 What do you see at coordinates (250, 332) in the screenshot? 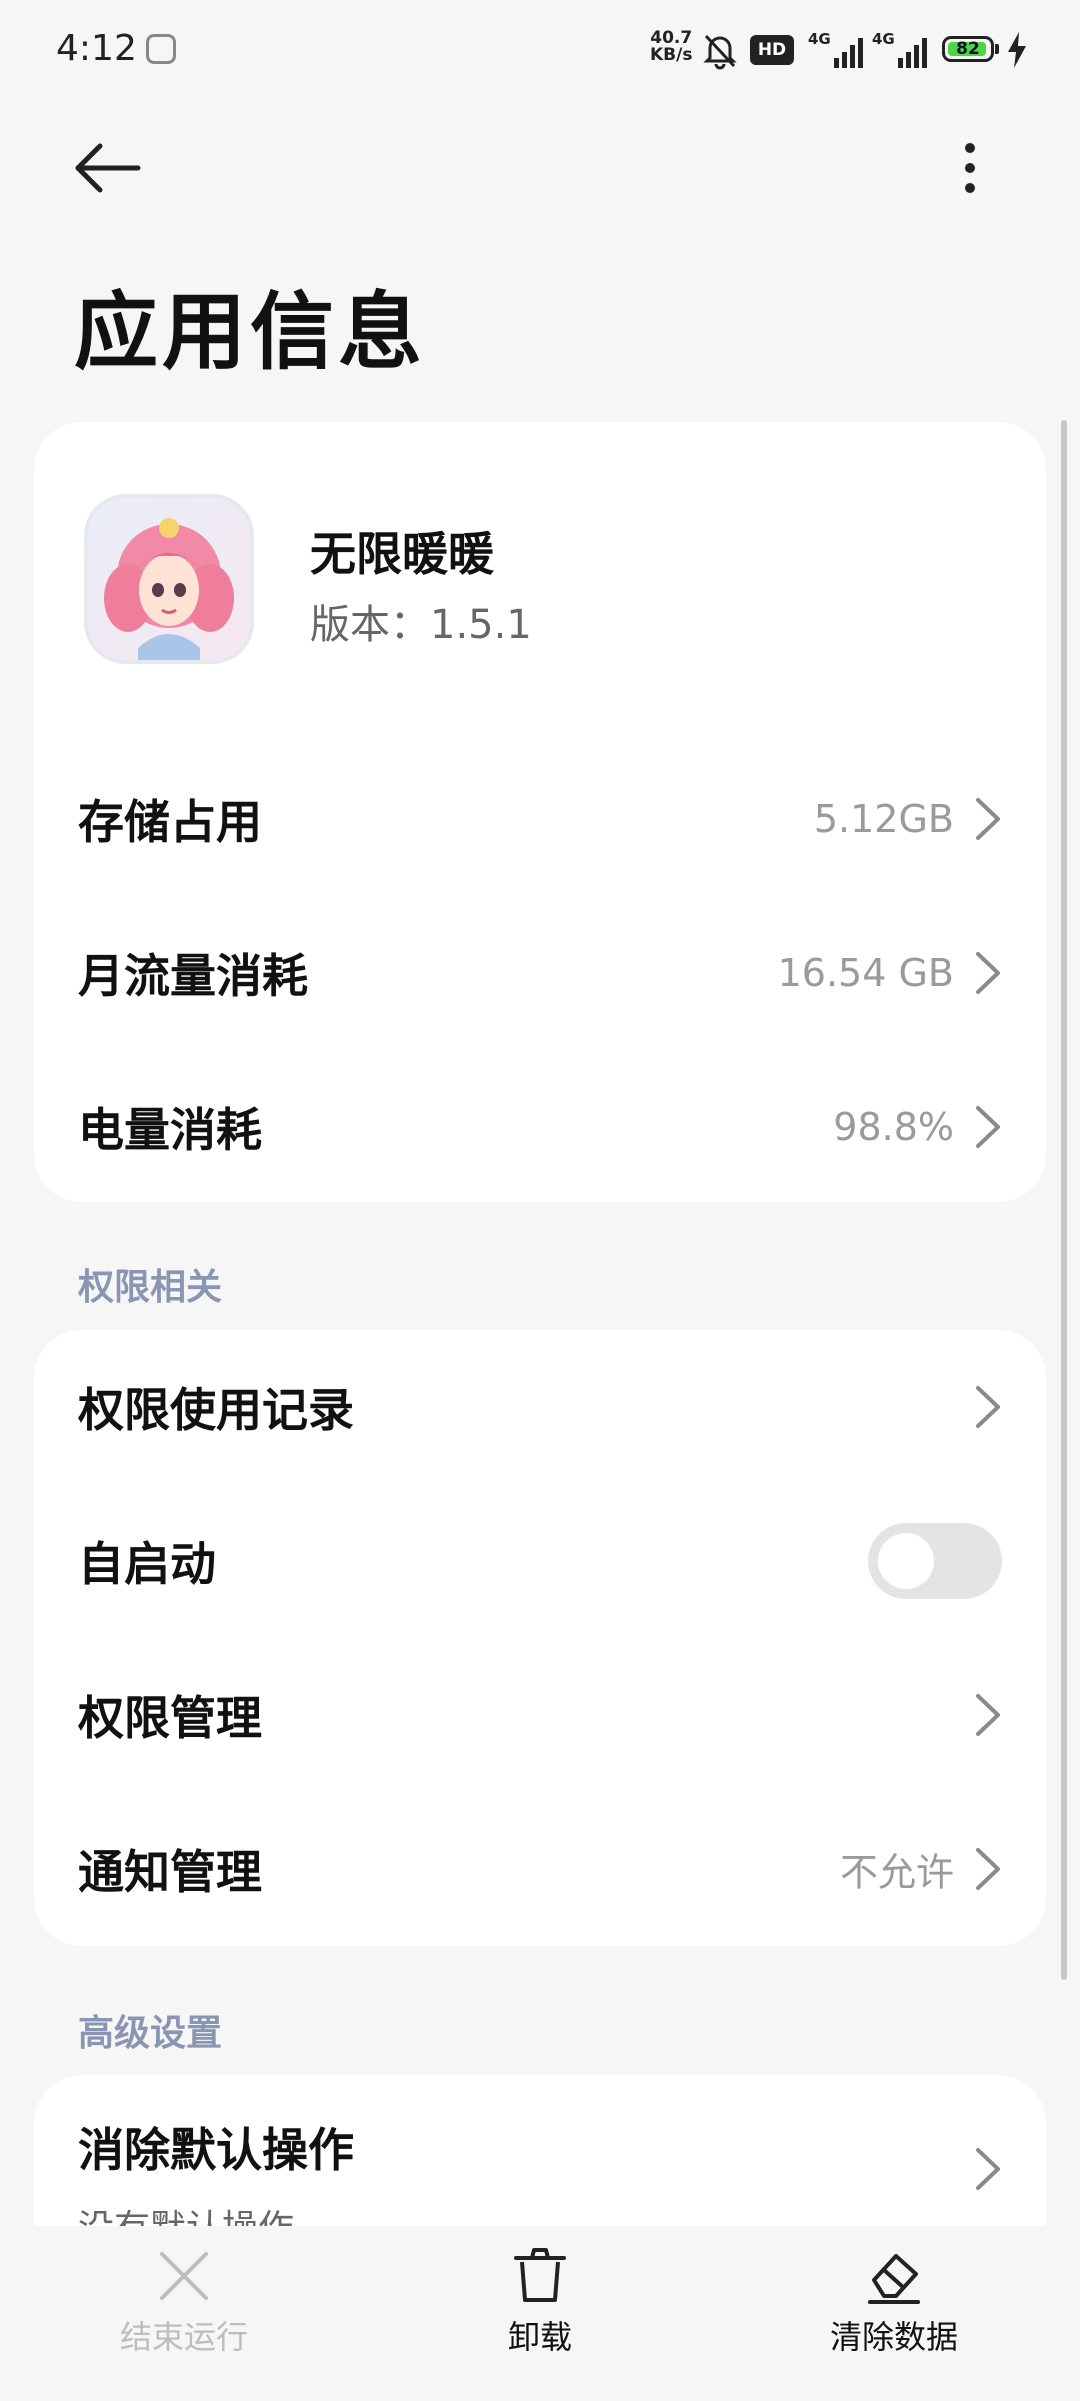
I see `page-title: 应用信息` at bounding box center [250, 332].